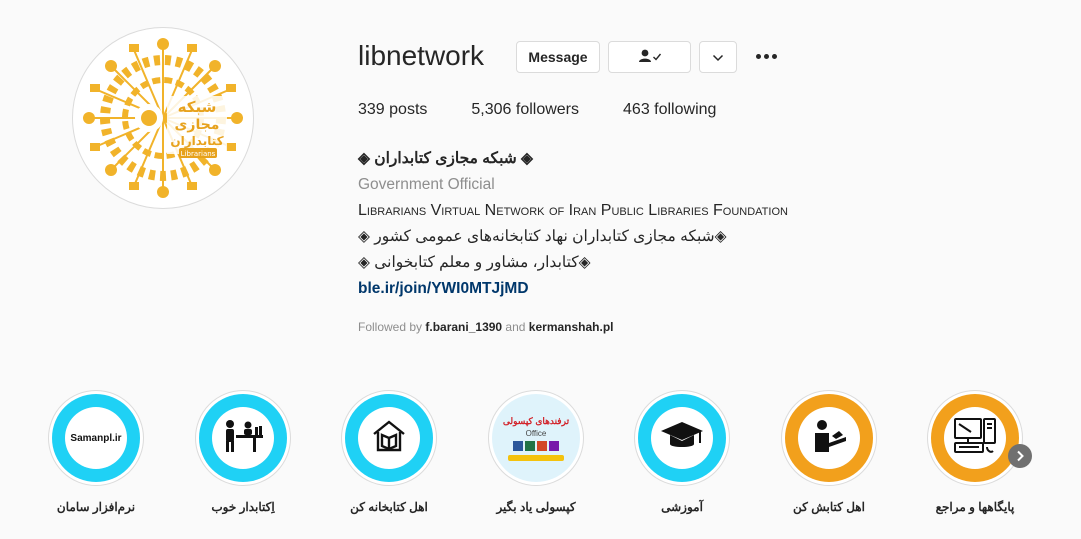 This screenshot has width=1081, height=539. I want to click on posts-count: 339 posts, so click(393, 109).